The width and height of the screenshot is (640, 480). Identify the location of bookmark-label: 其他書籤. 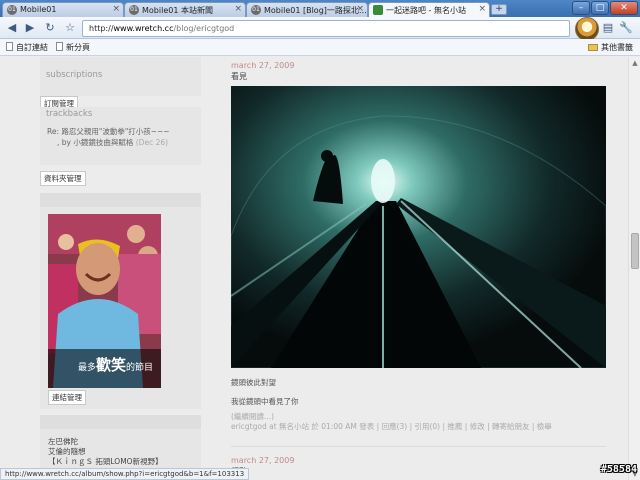
(617, 47).